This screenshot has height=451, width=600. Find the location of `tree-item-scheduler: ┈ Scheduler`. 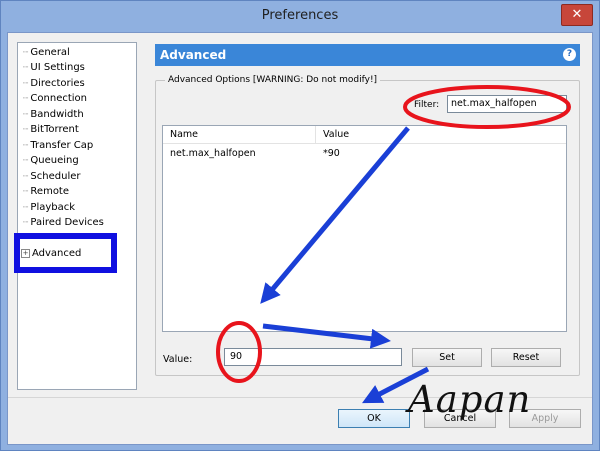

tree-item-scheduler: ┈ Scheduler is located at coordinates (52, 176).